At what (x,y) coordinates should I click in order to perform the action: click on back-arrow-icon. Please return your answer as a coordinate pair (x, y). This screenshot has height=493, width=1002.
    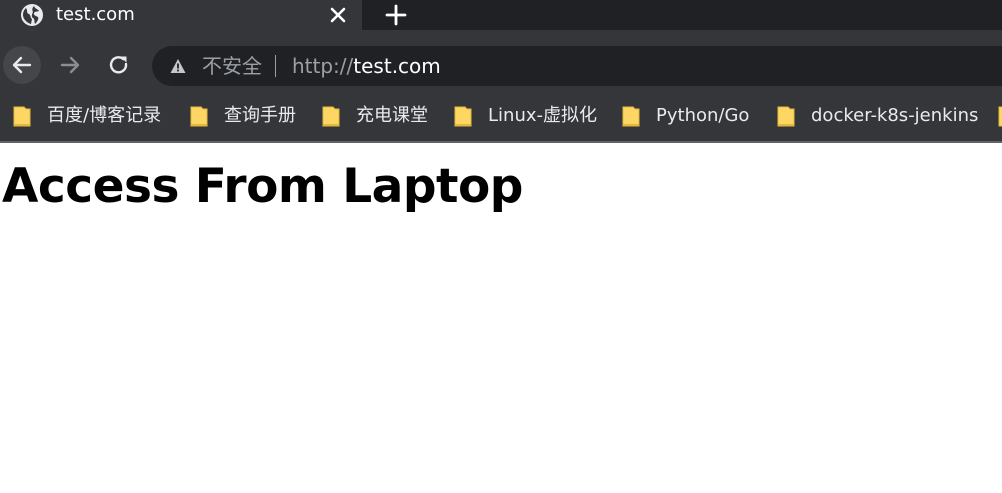
    Looking at the image, I should click on (22, 65).